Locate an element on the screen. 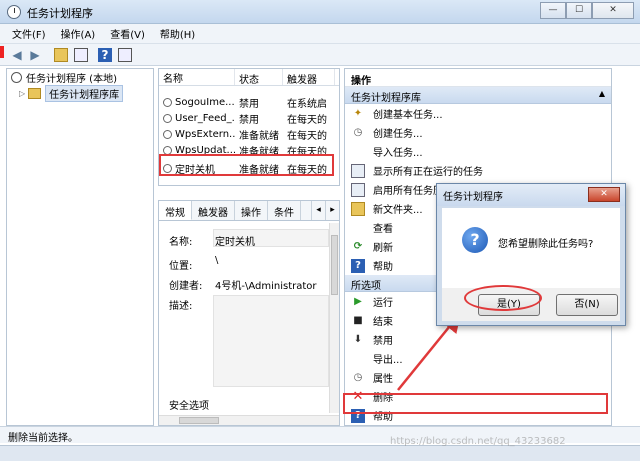  author-label: 创建者: is located at coordinates (186, 286).